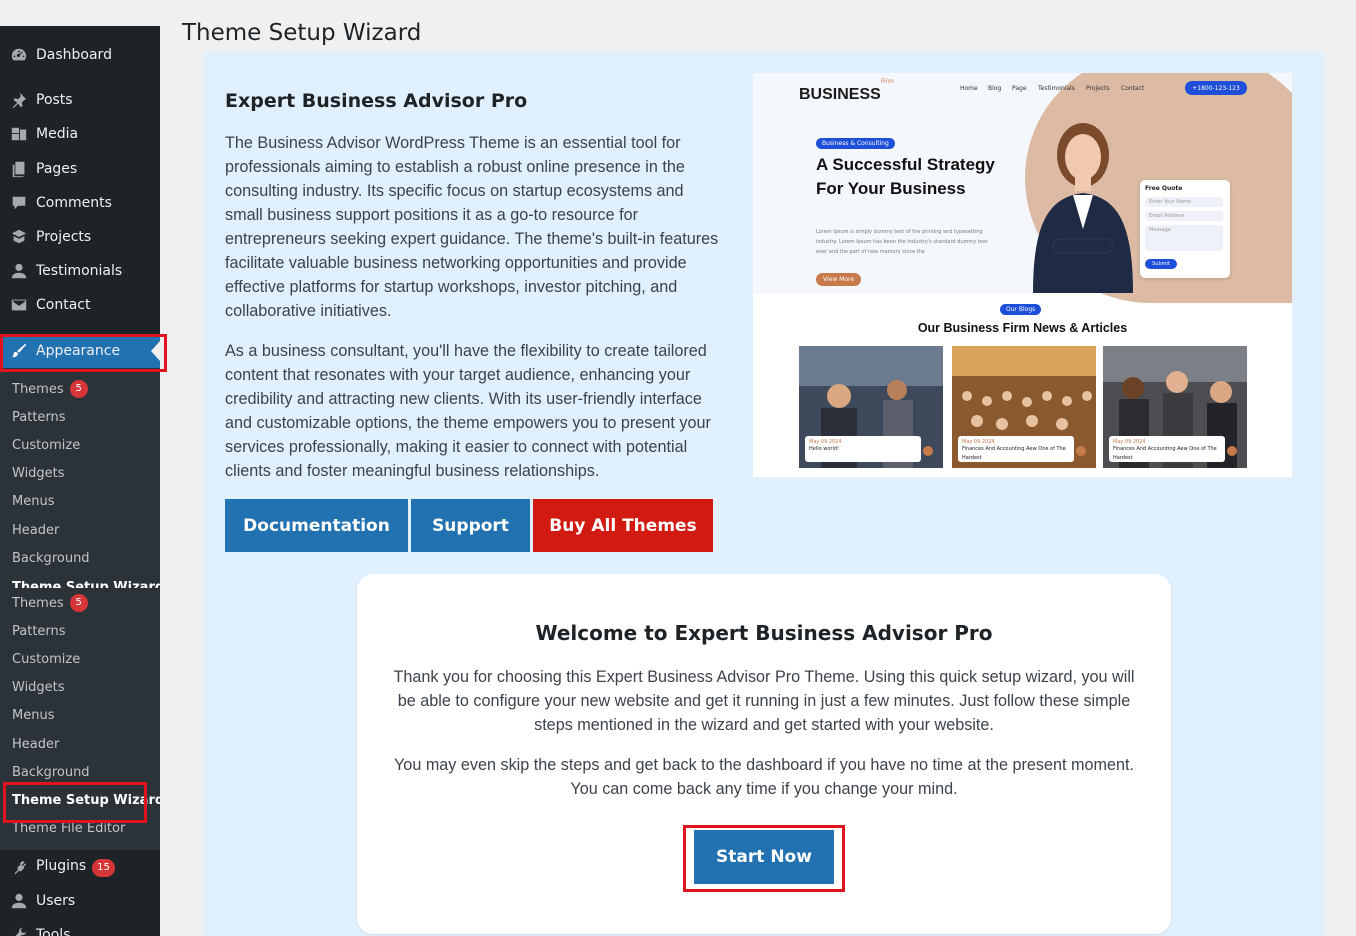  I want to click on submenu-theme-setup-wizard-clipped: Theme Setup Wizard, so click(86, 581).